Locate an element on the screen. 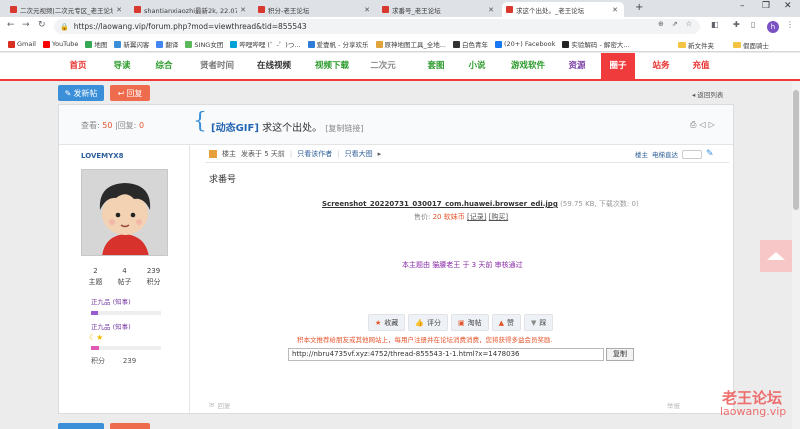 The width and height of the screenshot is (800, 429). nav-item: 套图 is located at coordinates (436, 66).